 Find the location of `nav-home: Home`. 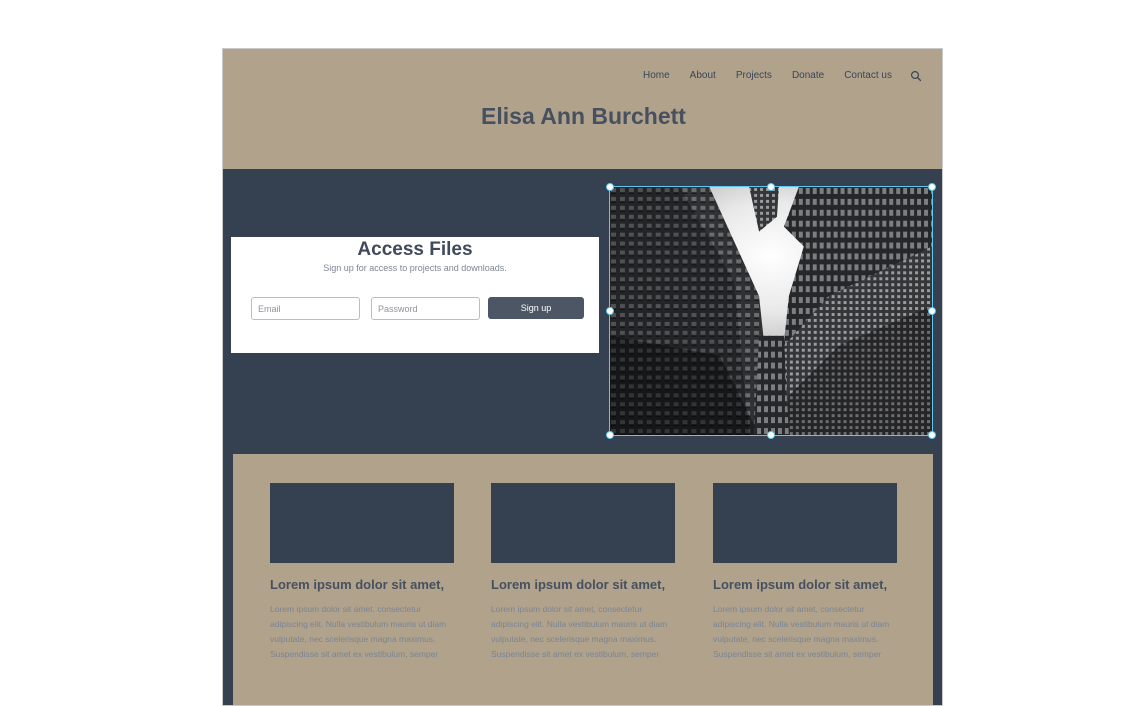

nav-home: Home is located at coordinates (656, 75).